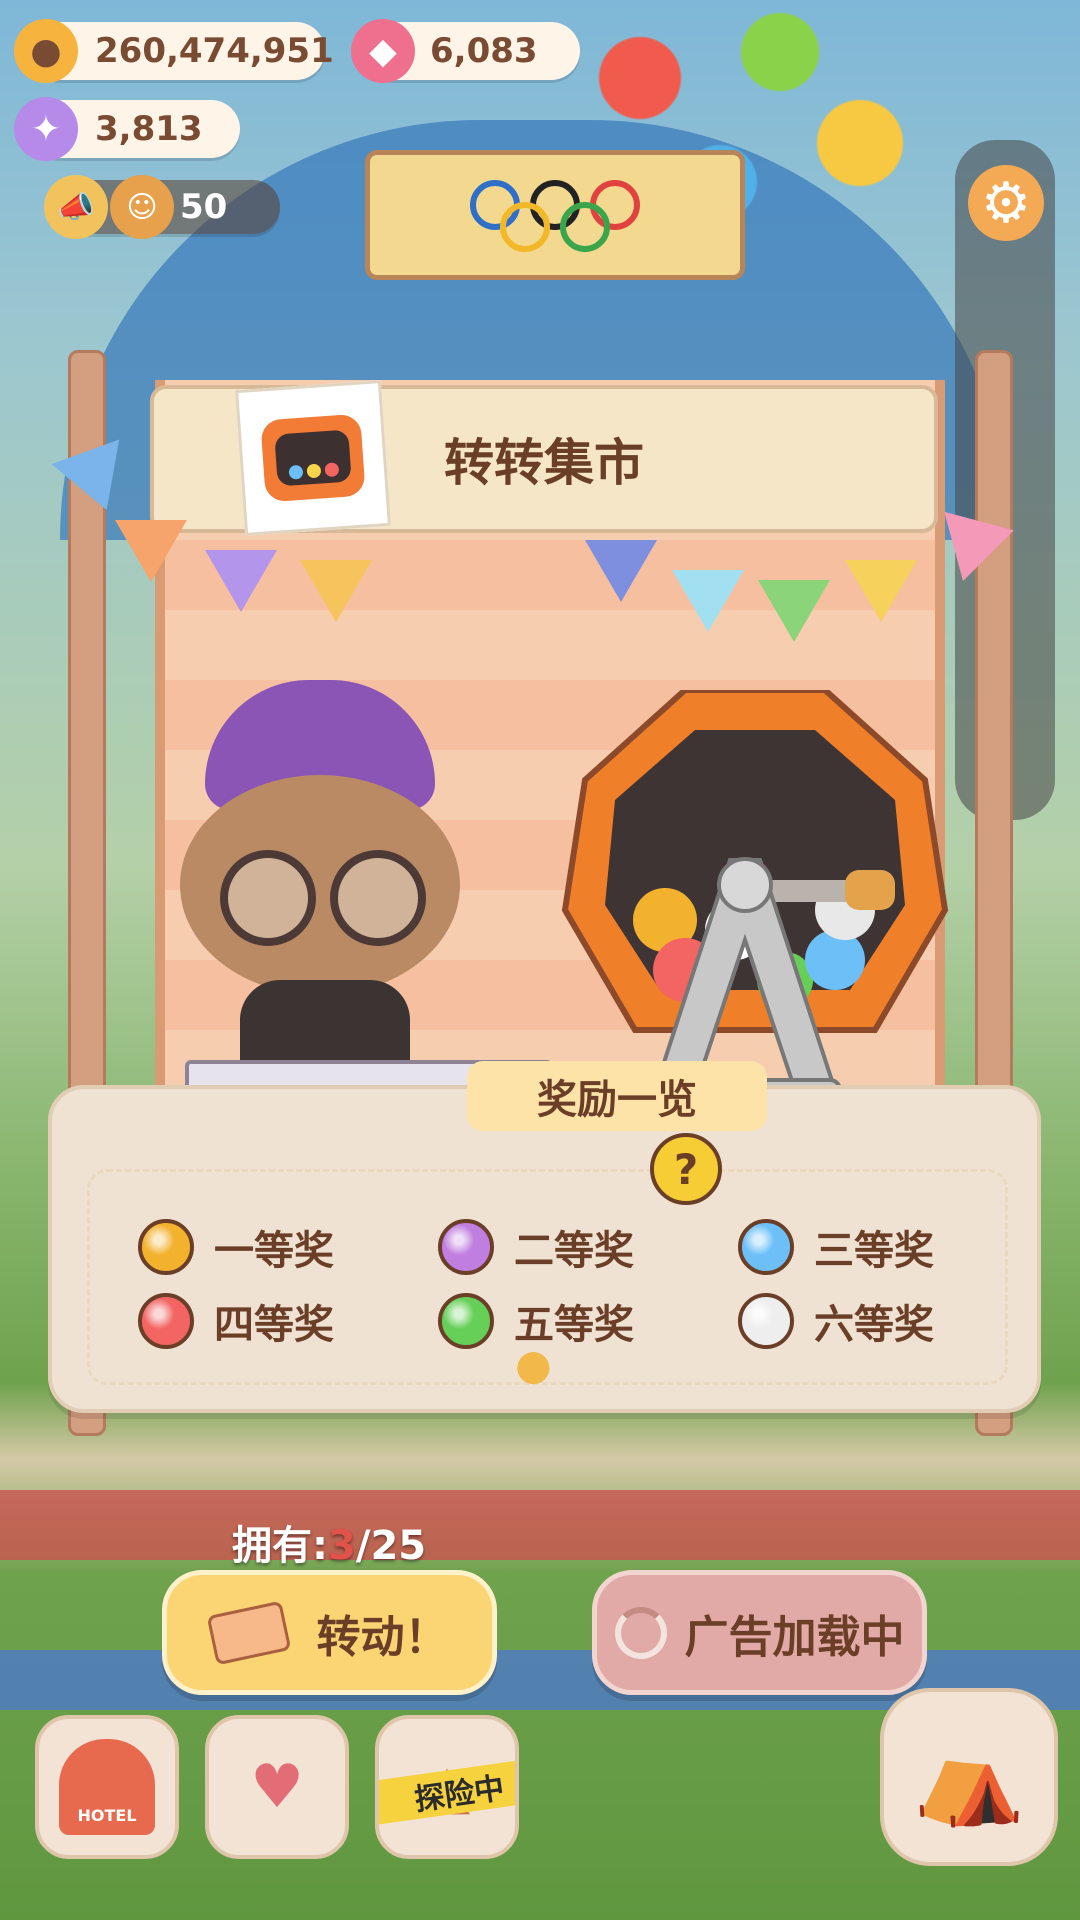 Image resolution: width=1080 pixels, height=1920 pixels. I want to click on calendar-heart-icon: ♥, so click(277, 1787).